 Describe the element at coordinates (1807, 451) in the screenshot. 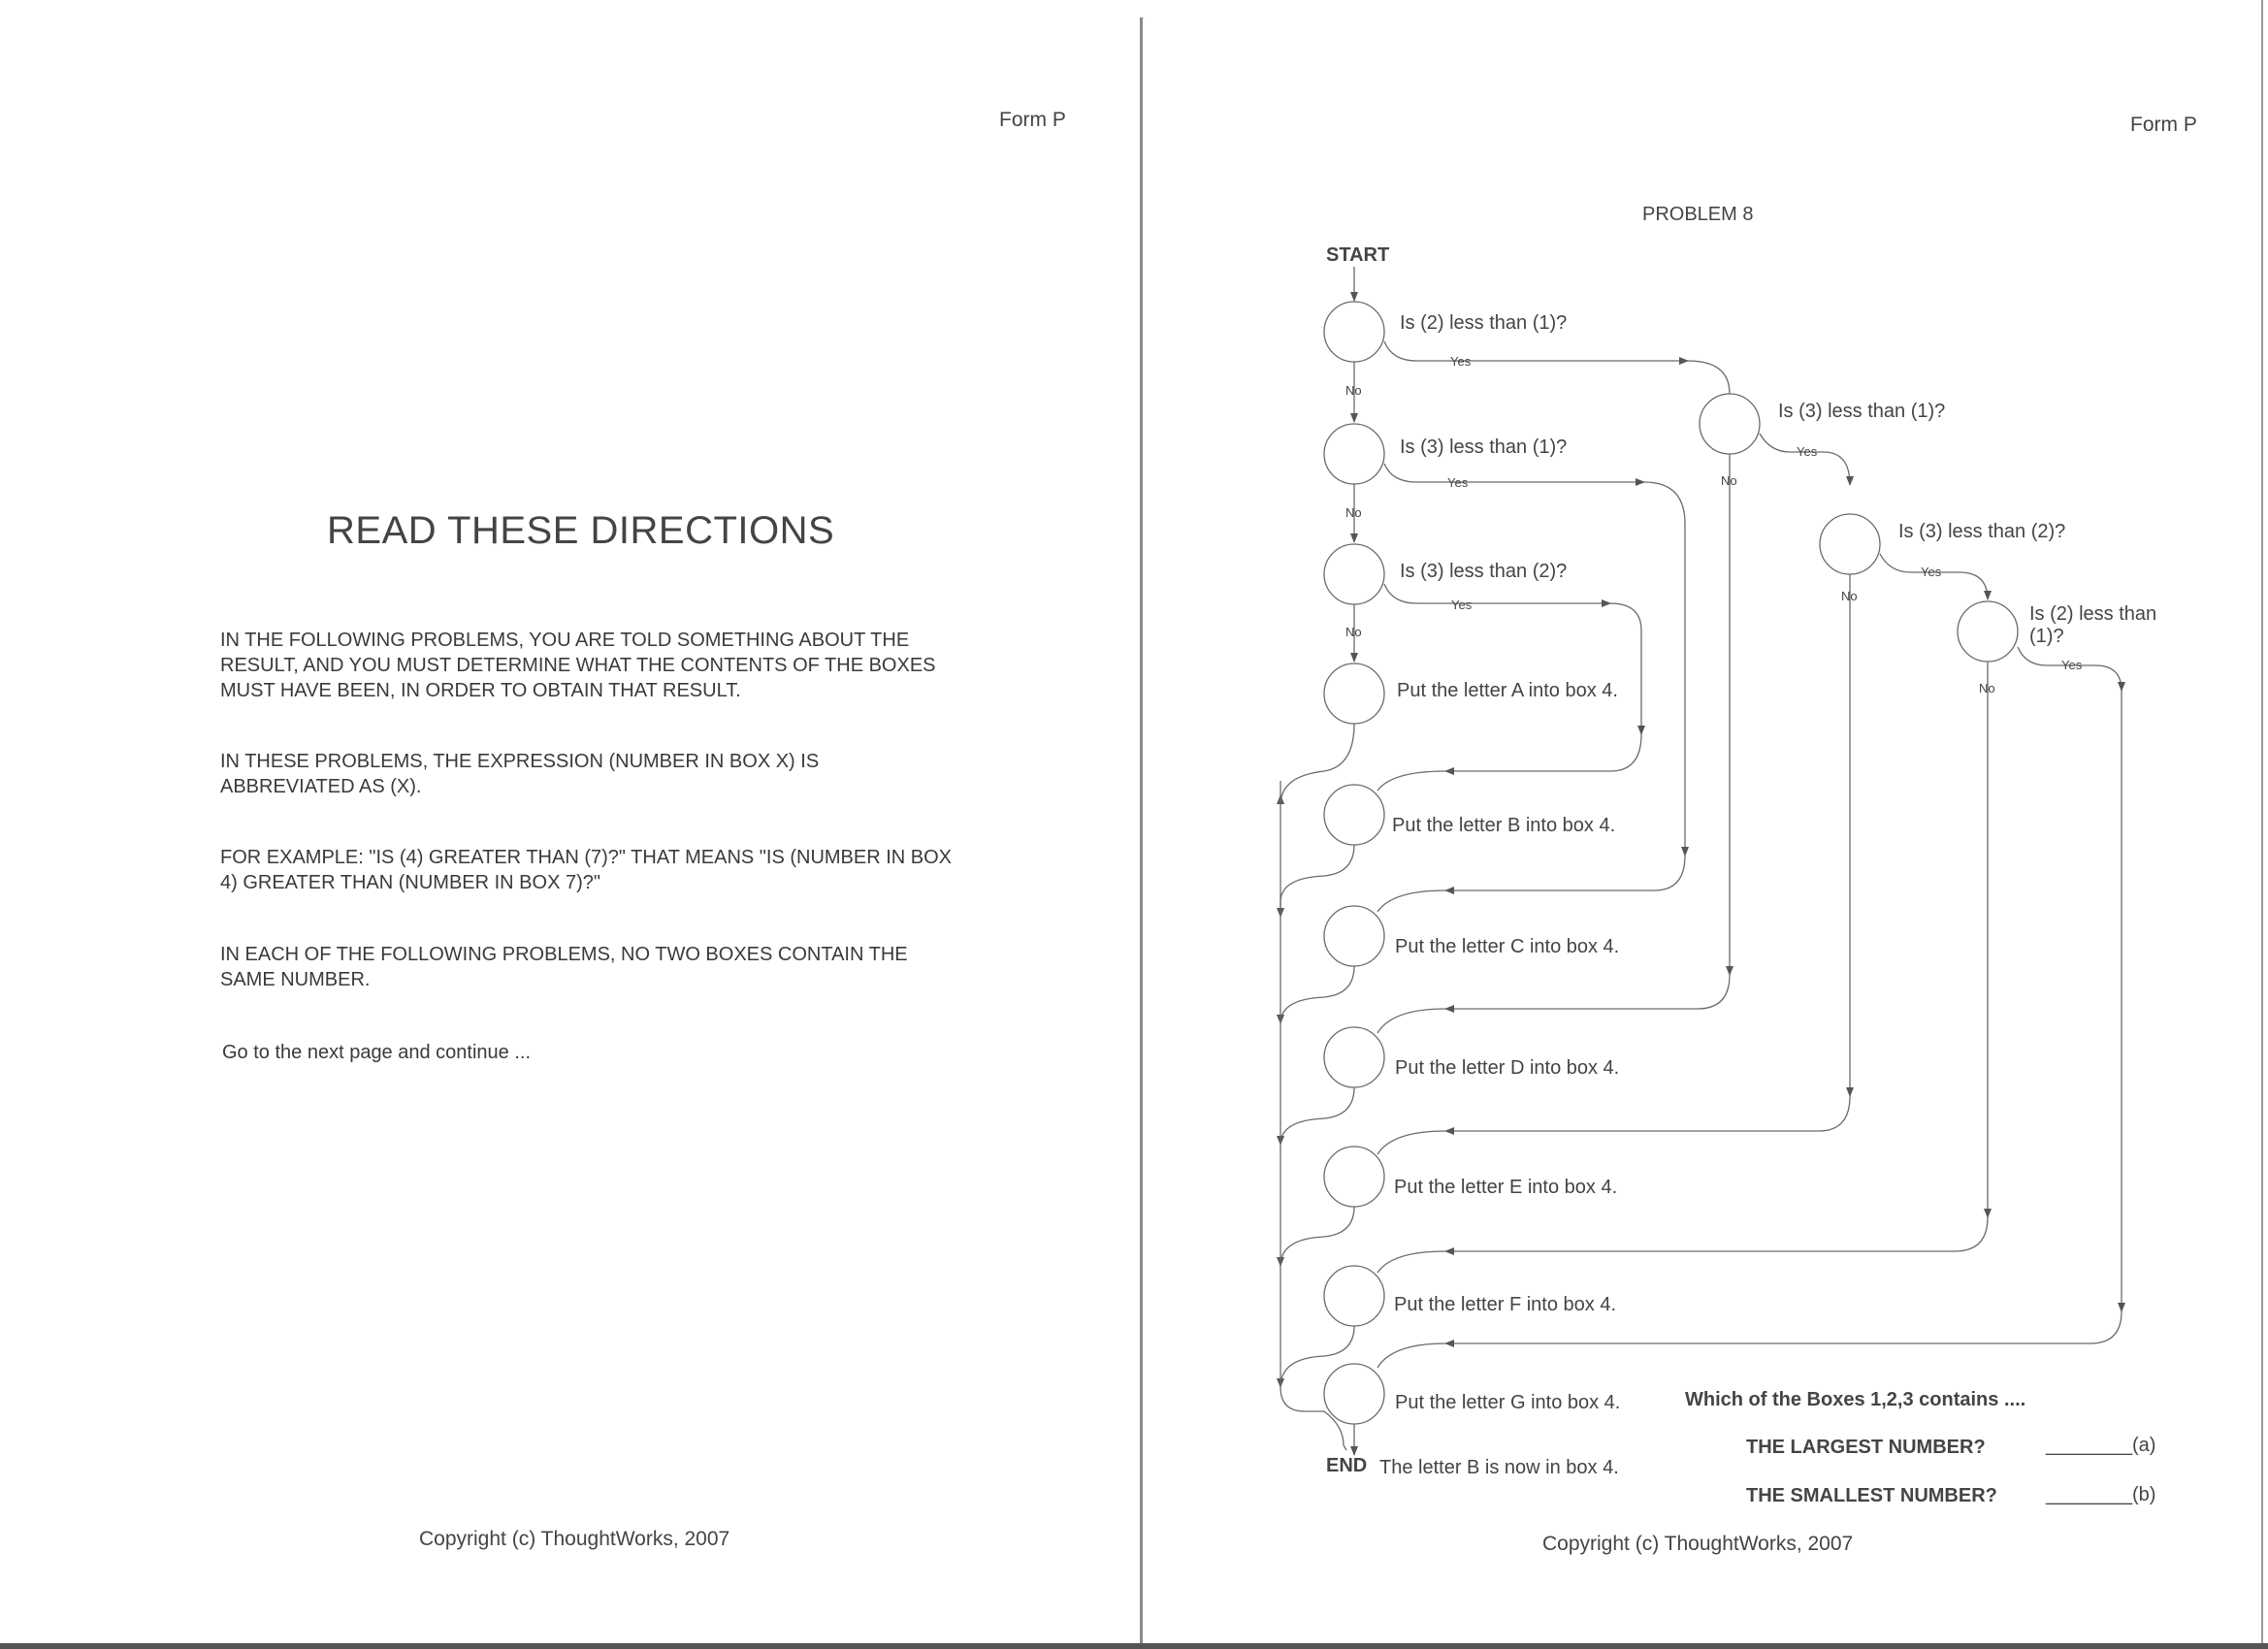

I see `yes-label-4: Yes` at that location.